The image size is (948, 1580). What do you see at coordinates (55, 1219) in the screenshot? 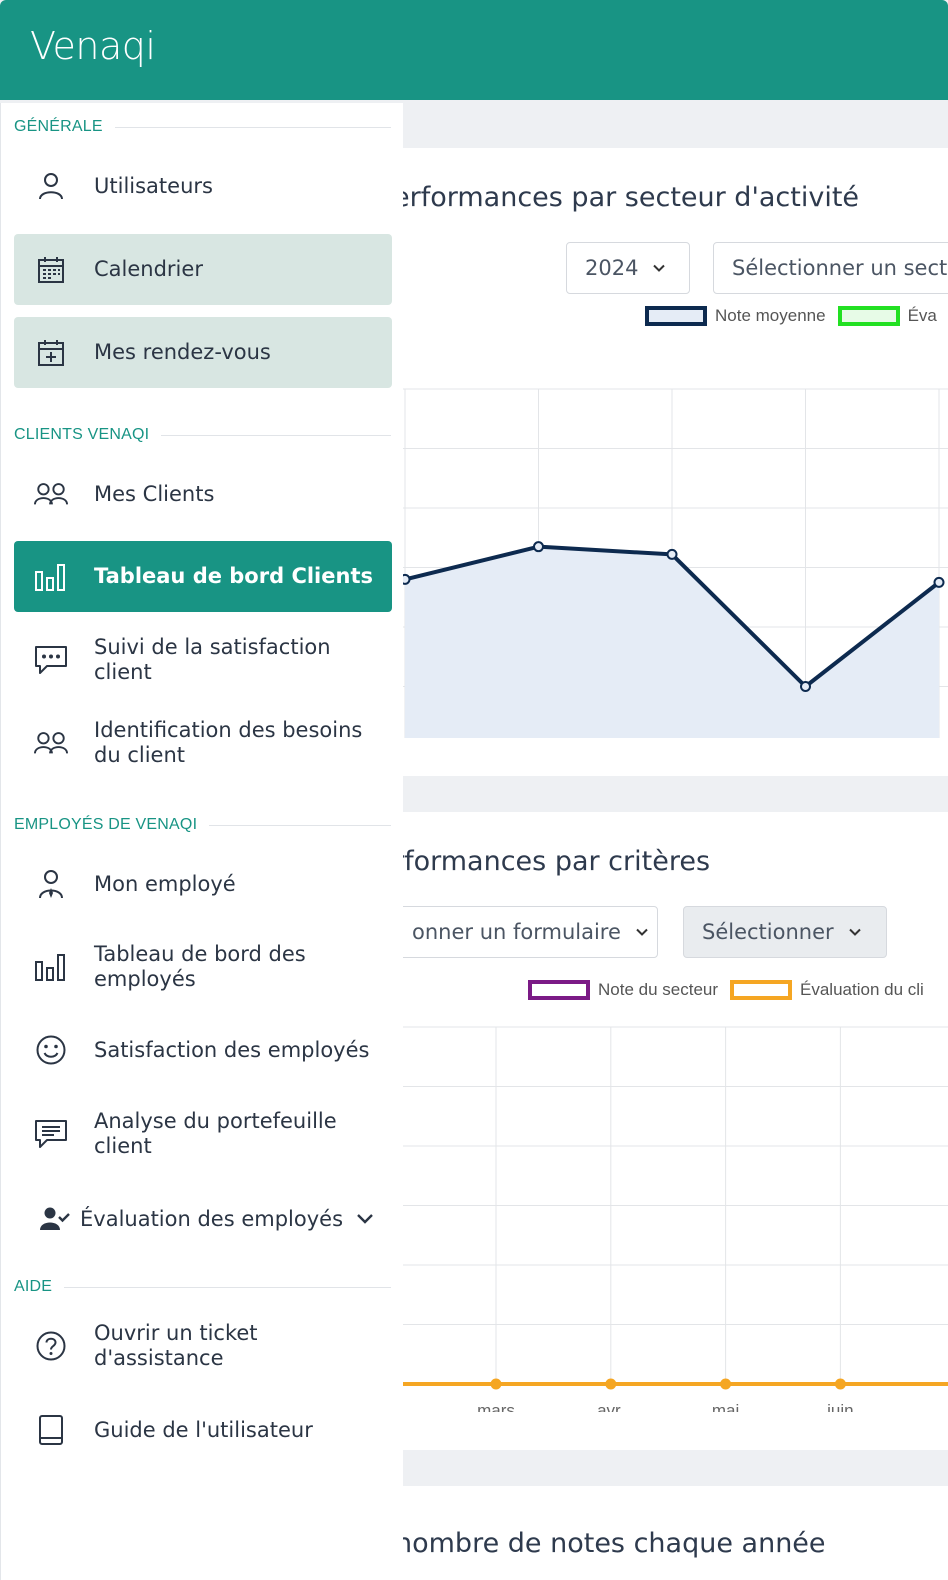
I see `user-check-icon` at bounding box center [55, 1219].